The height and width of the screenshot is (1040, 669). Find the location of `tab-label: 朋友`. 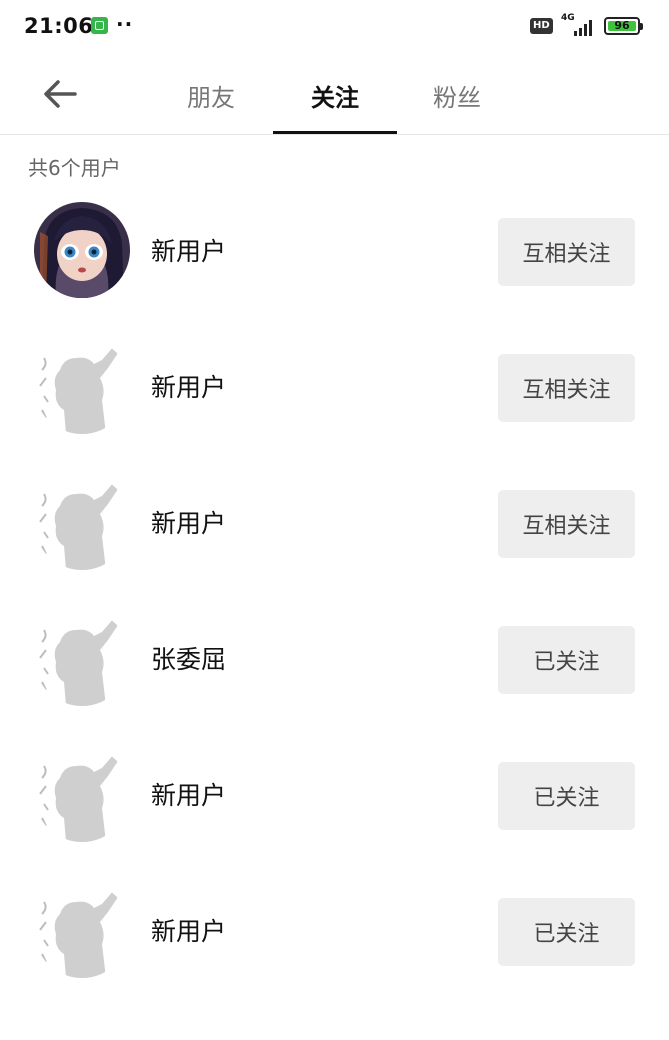

tab-label: 朋友 is located at coordinates (211, 98).